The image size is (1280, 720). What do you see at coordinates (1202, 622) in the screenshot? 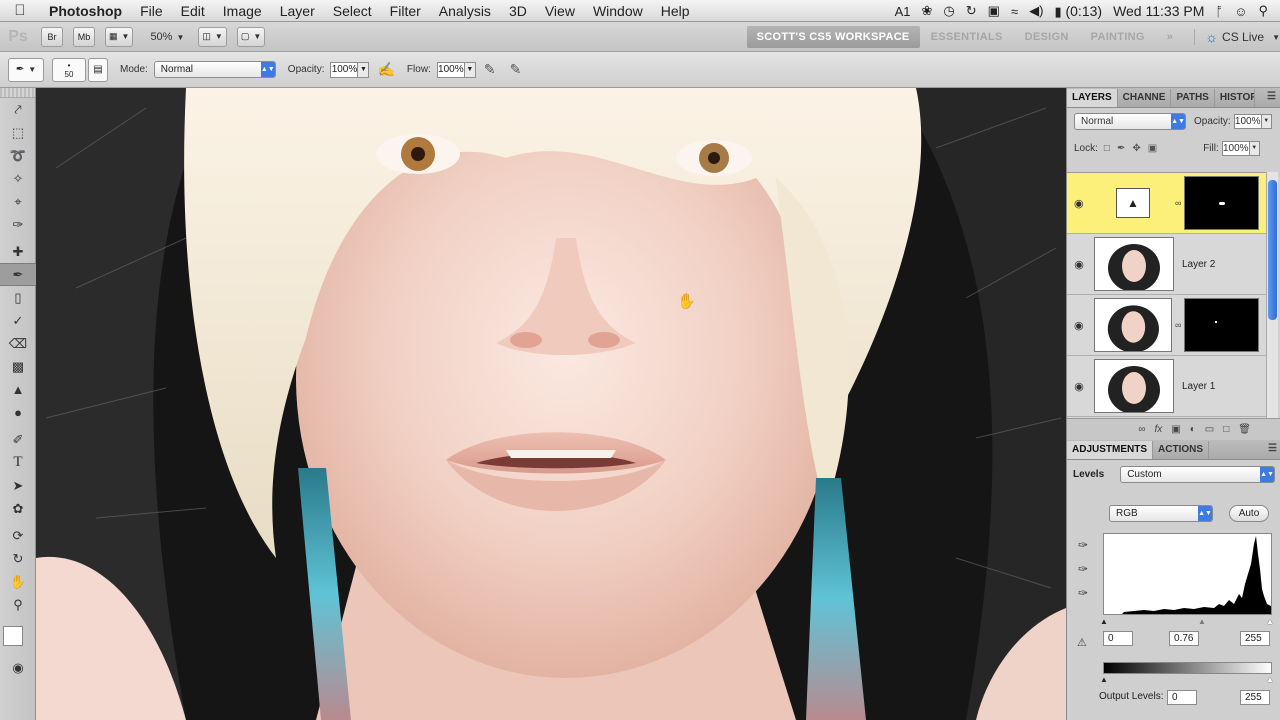
I see `gamma-input-slider: ▲` at bounding box center [1202, 622].